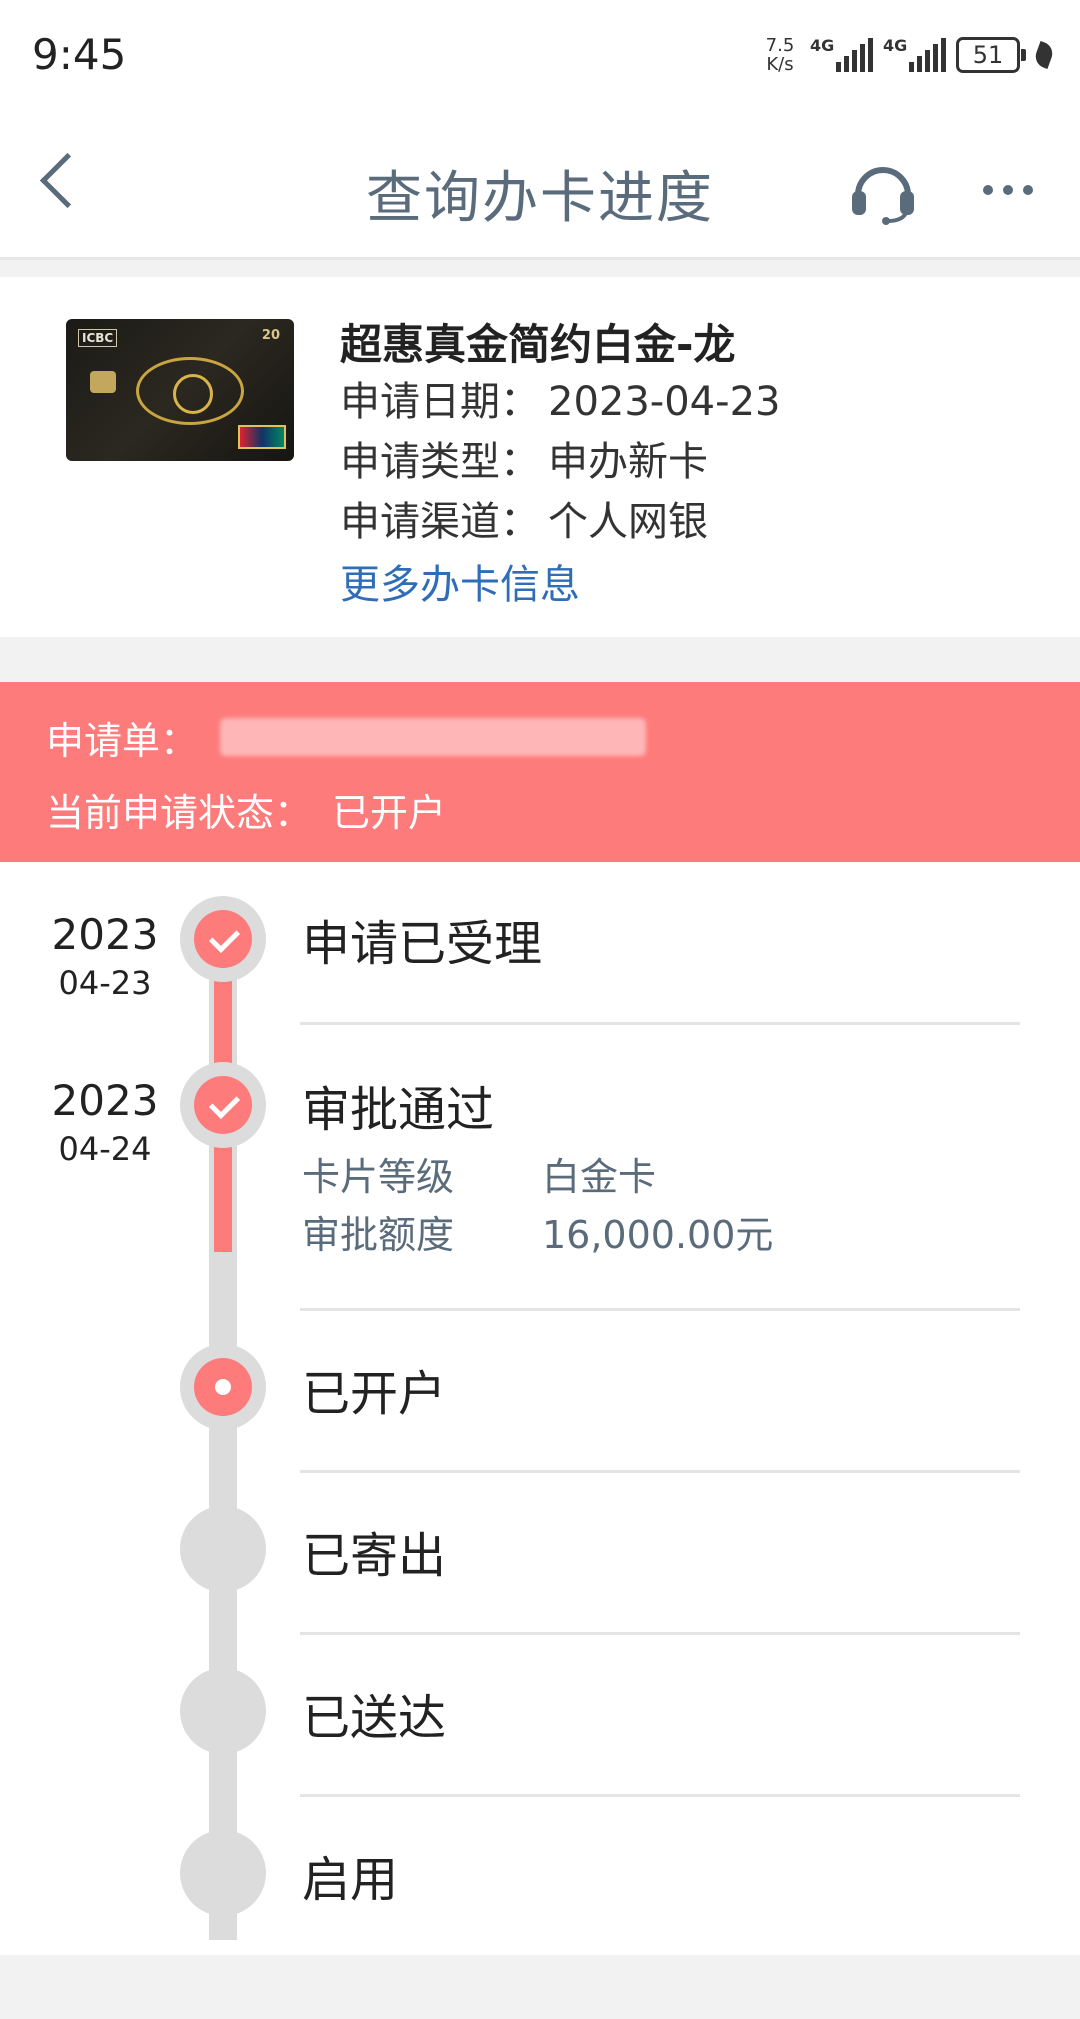  I want to click on status-icons: 7.5 K/s 4G 4G 51, so click(908, 55).